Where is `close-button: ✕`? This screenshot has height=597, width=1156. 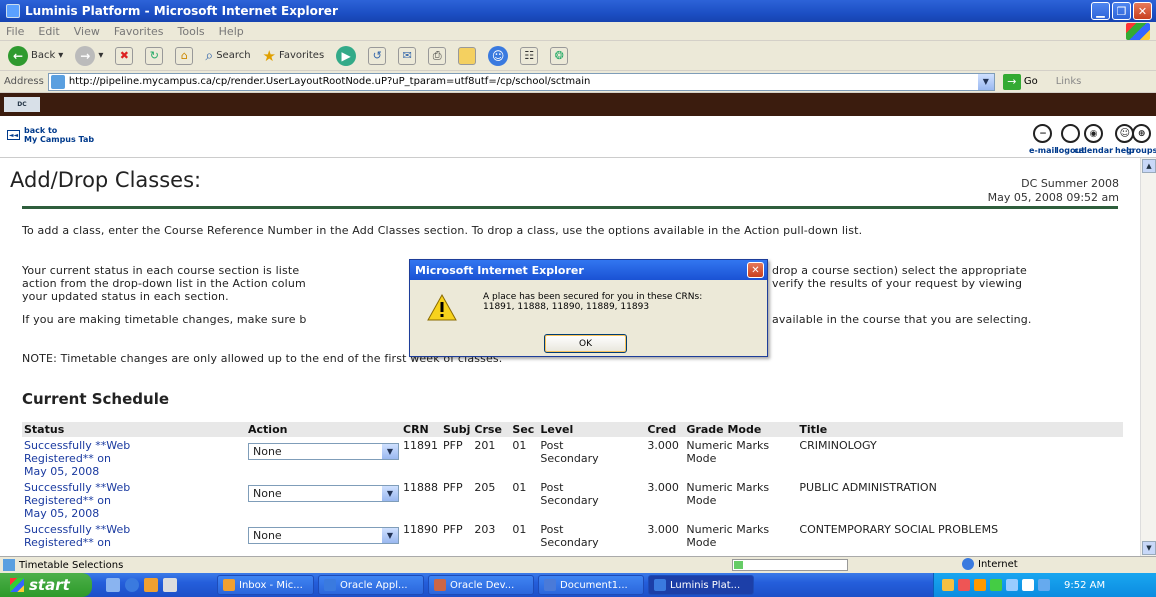
close-button: ✕ is located at coordinates (1142, 11).